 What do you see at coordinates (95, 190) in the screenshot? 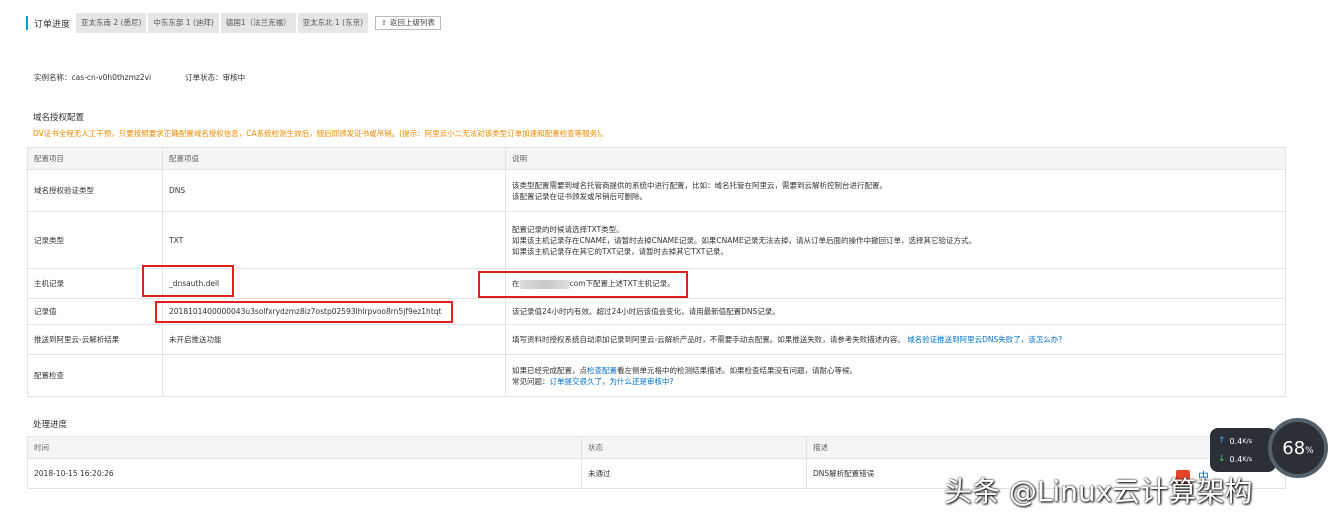
I see `config-item: 域名授权验证类型` at bounding box center [95, 190].